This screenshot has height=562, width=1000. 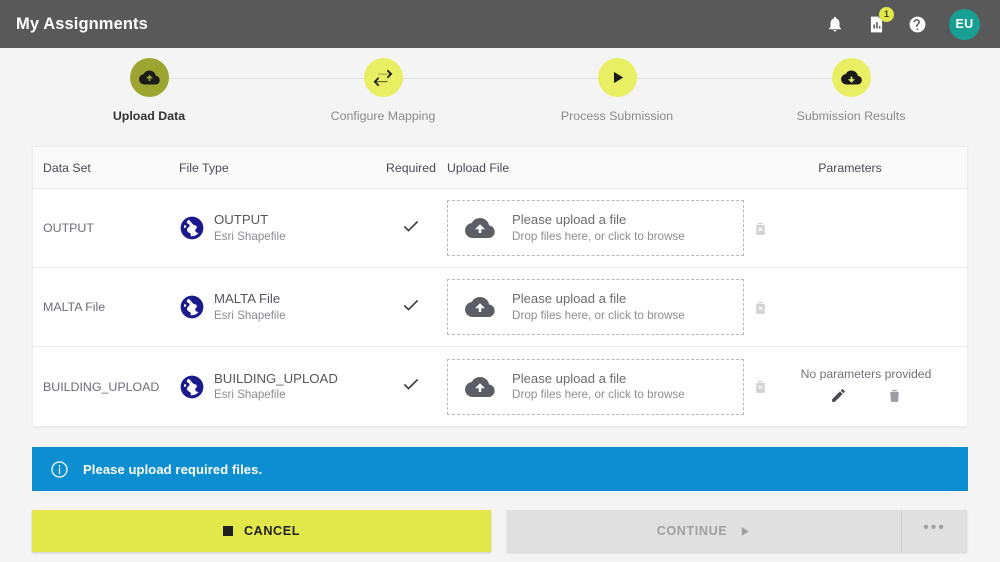 What do you see at coordinates (500, 24) in the screenshot?
I see `app-header: My Assignments 1 EU` at bounding box center [500, 24].